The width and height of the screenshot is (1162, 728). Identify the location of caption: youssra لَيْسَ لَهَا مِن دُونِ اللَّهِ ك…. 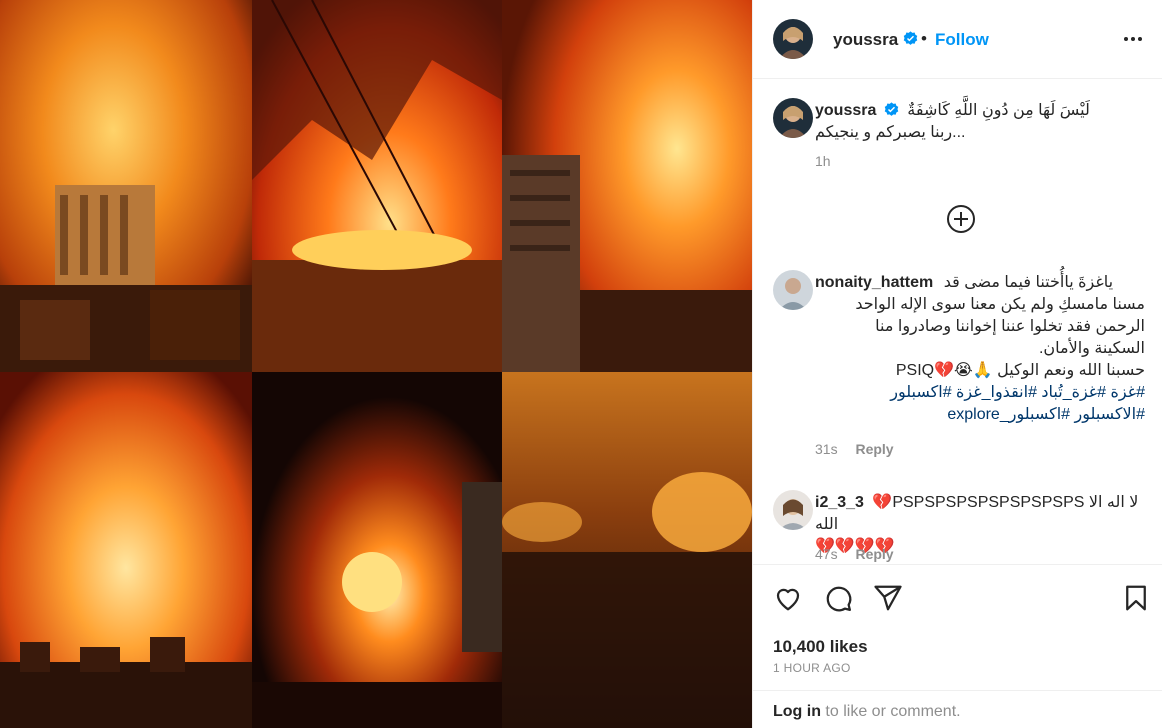
(980, 122).